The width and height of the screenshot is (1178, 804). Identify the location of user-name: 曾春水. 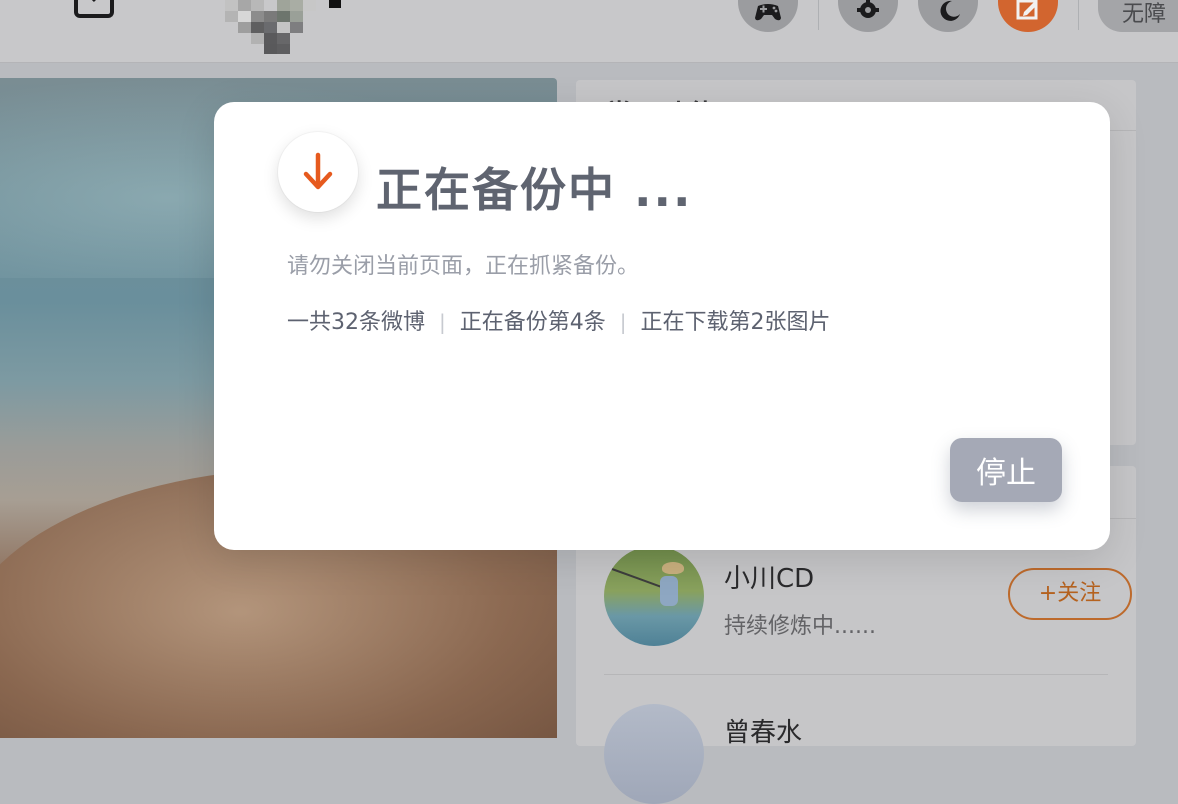
(763, 730).